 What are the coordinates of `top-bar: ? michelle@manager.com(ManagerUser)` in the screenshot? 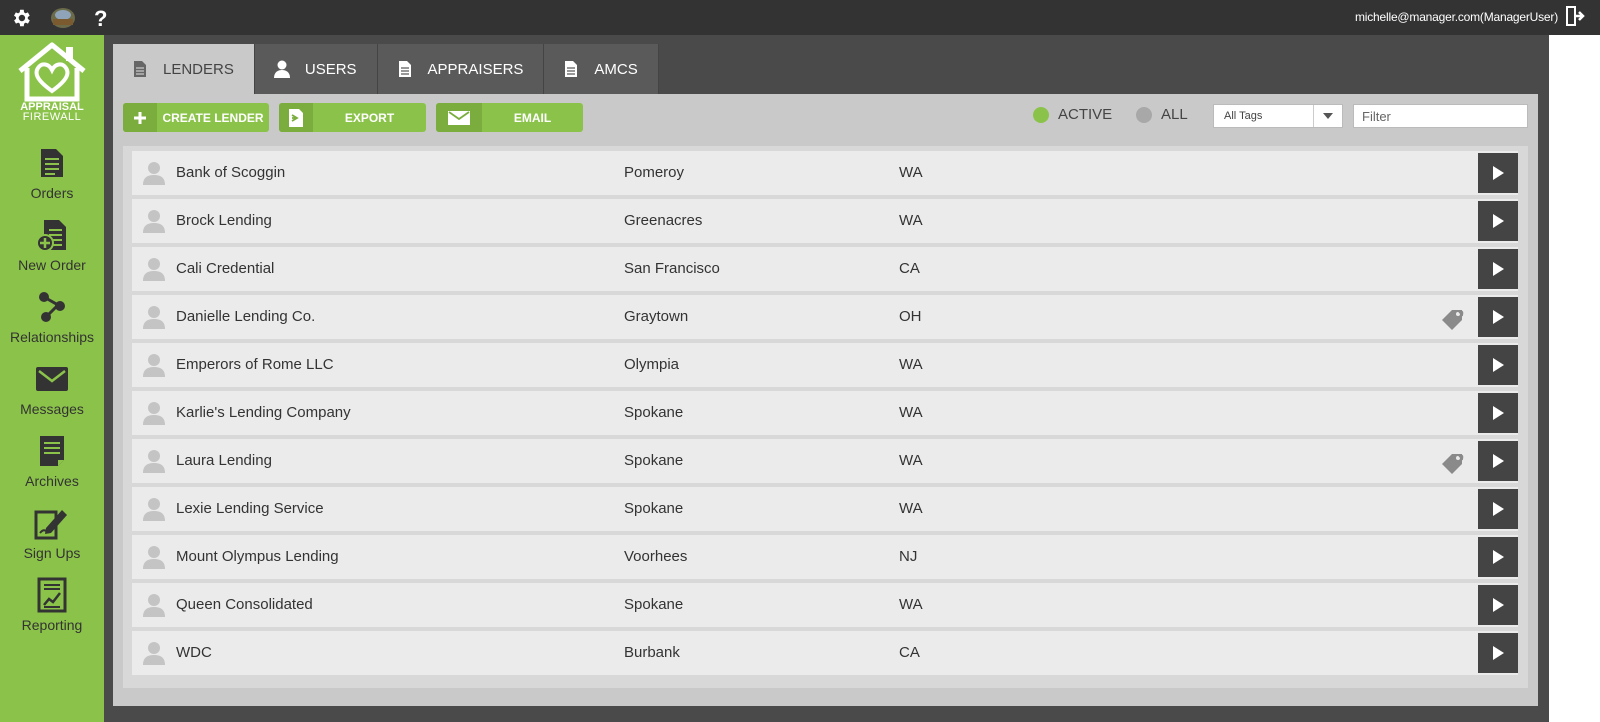 It's located at (800, 17).